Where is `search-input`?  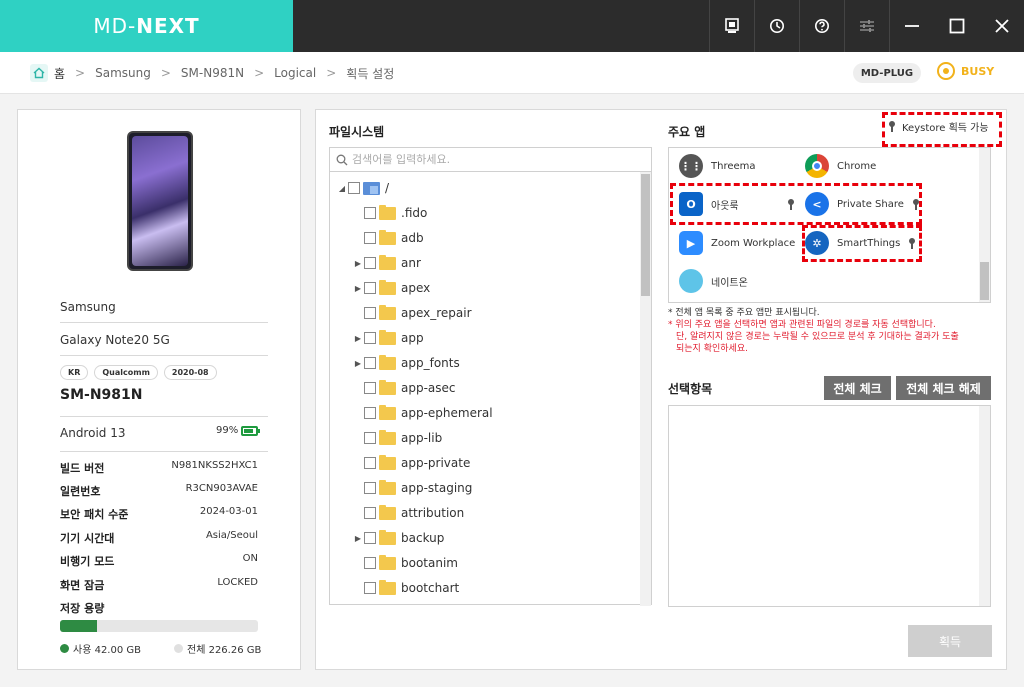
search-input is located at coordinates (492, 159).